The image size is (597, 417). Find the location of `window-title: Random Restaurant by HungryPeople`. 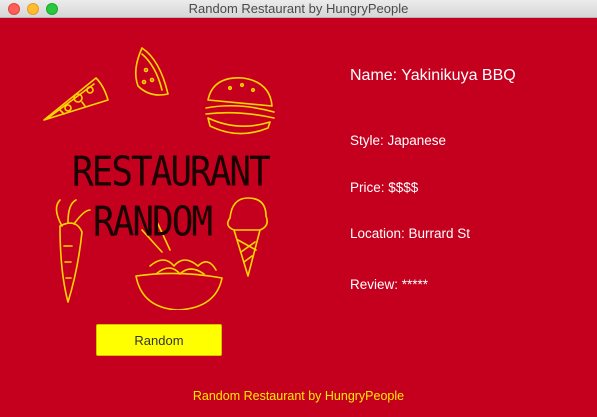

window-title: Random Restaurant by HungryPeople is located at coordinates (298, 8).